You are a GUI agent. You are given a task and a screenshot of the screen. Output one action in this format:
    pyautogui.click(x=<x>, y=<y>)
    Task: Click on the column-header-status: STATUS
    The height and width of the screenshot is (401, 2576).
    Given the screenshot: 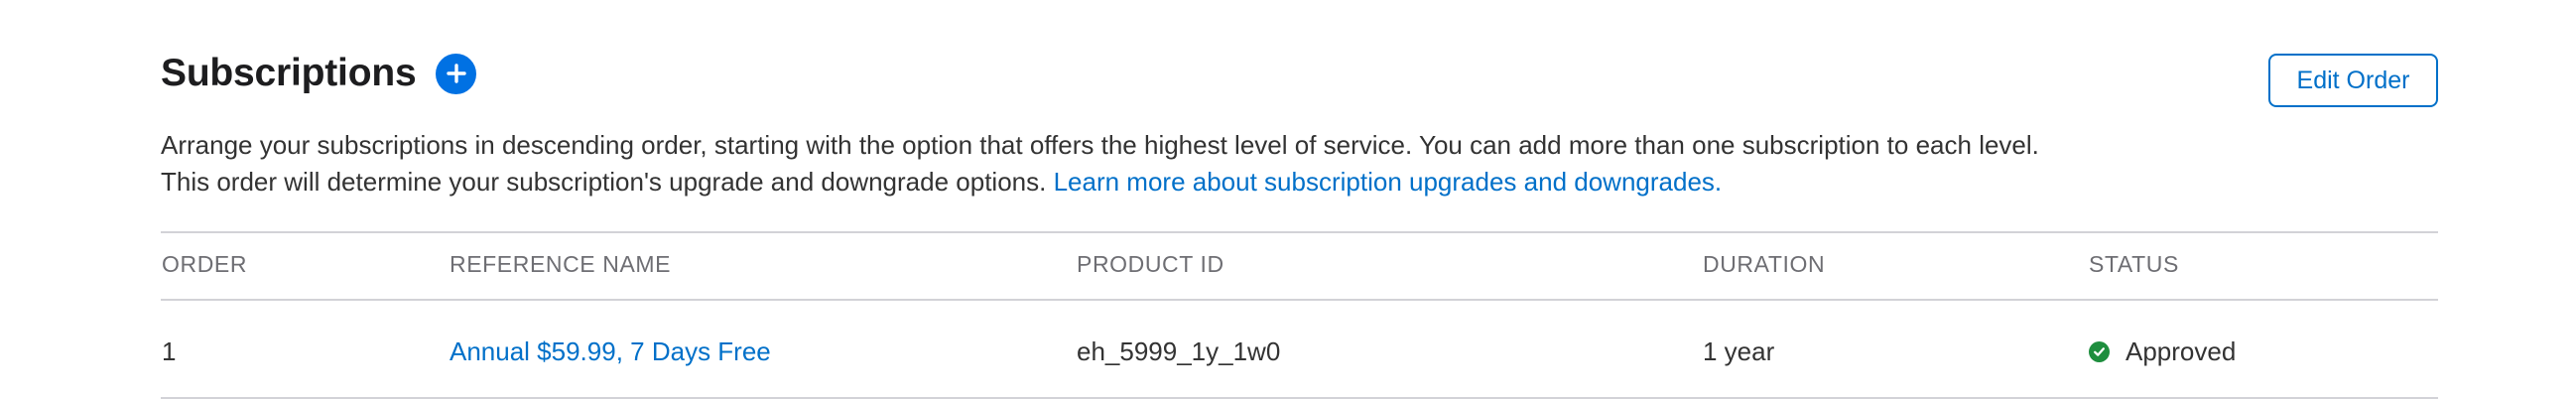 What is the action you would take?
    pyautogui.click(x=2134, y=265)
    